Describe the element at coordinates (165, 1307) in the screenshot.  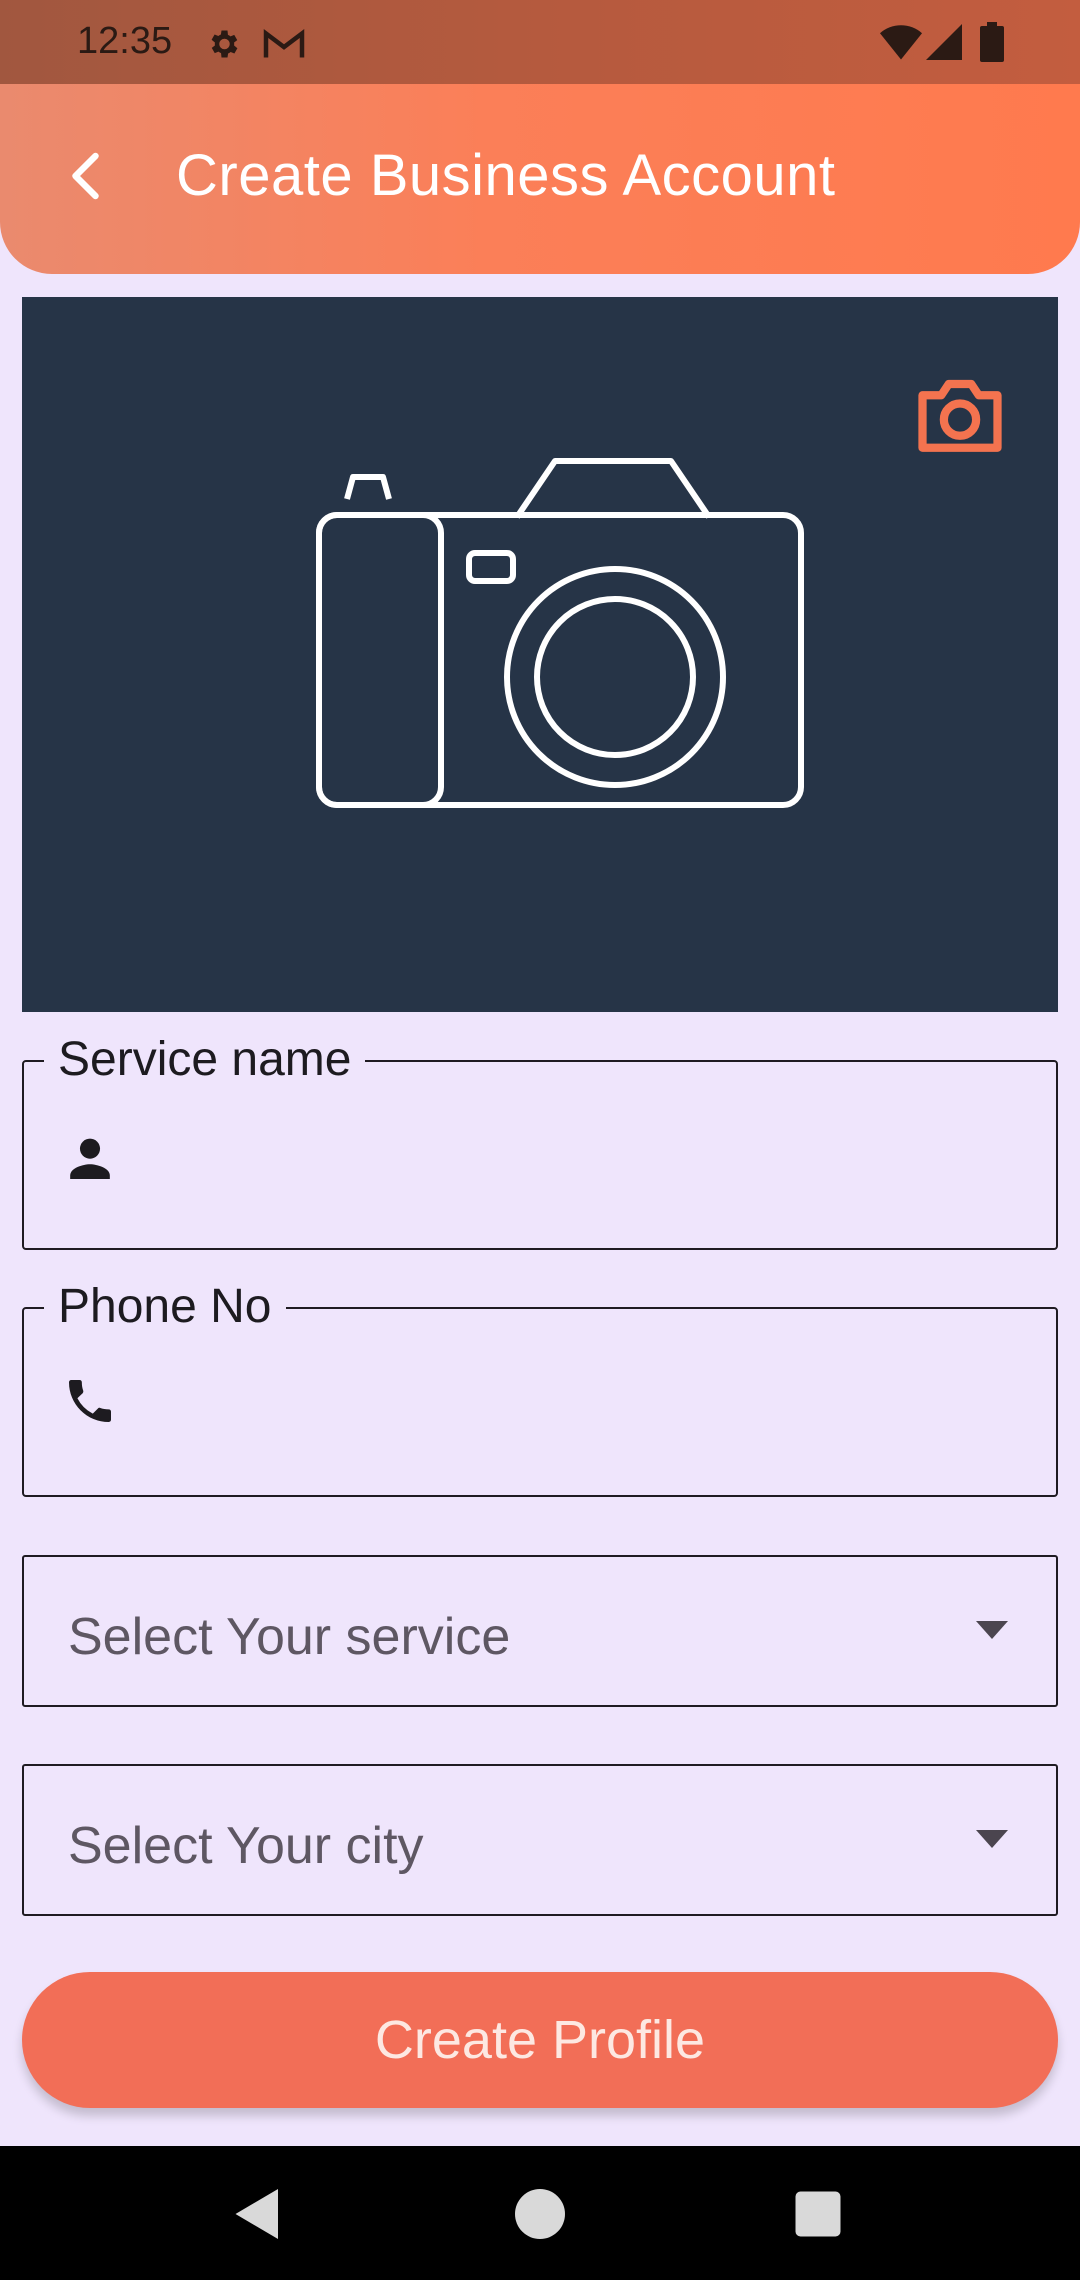
I see `phone-label: Phone No` at that location.